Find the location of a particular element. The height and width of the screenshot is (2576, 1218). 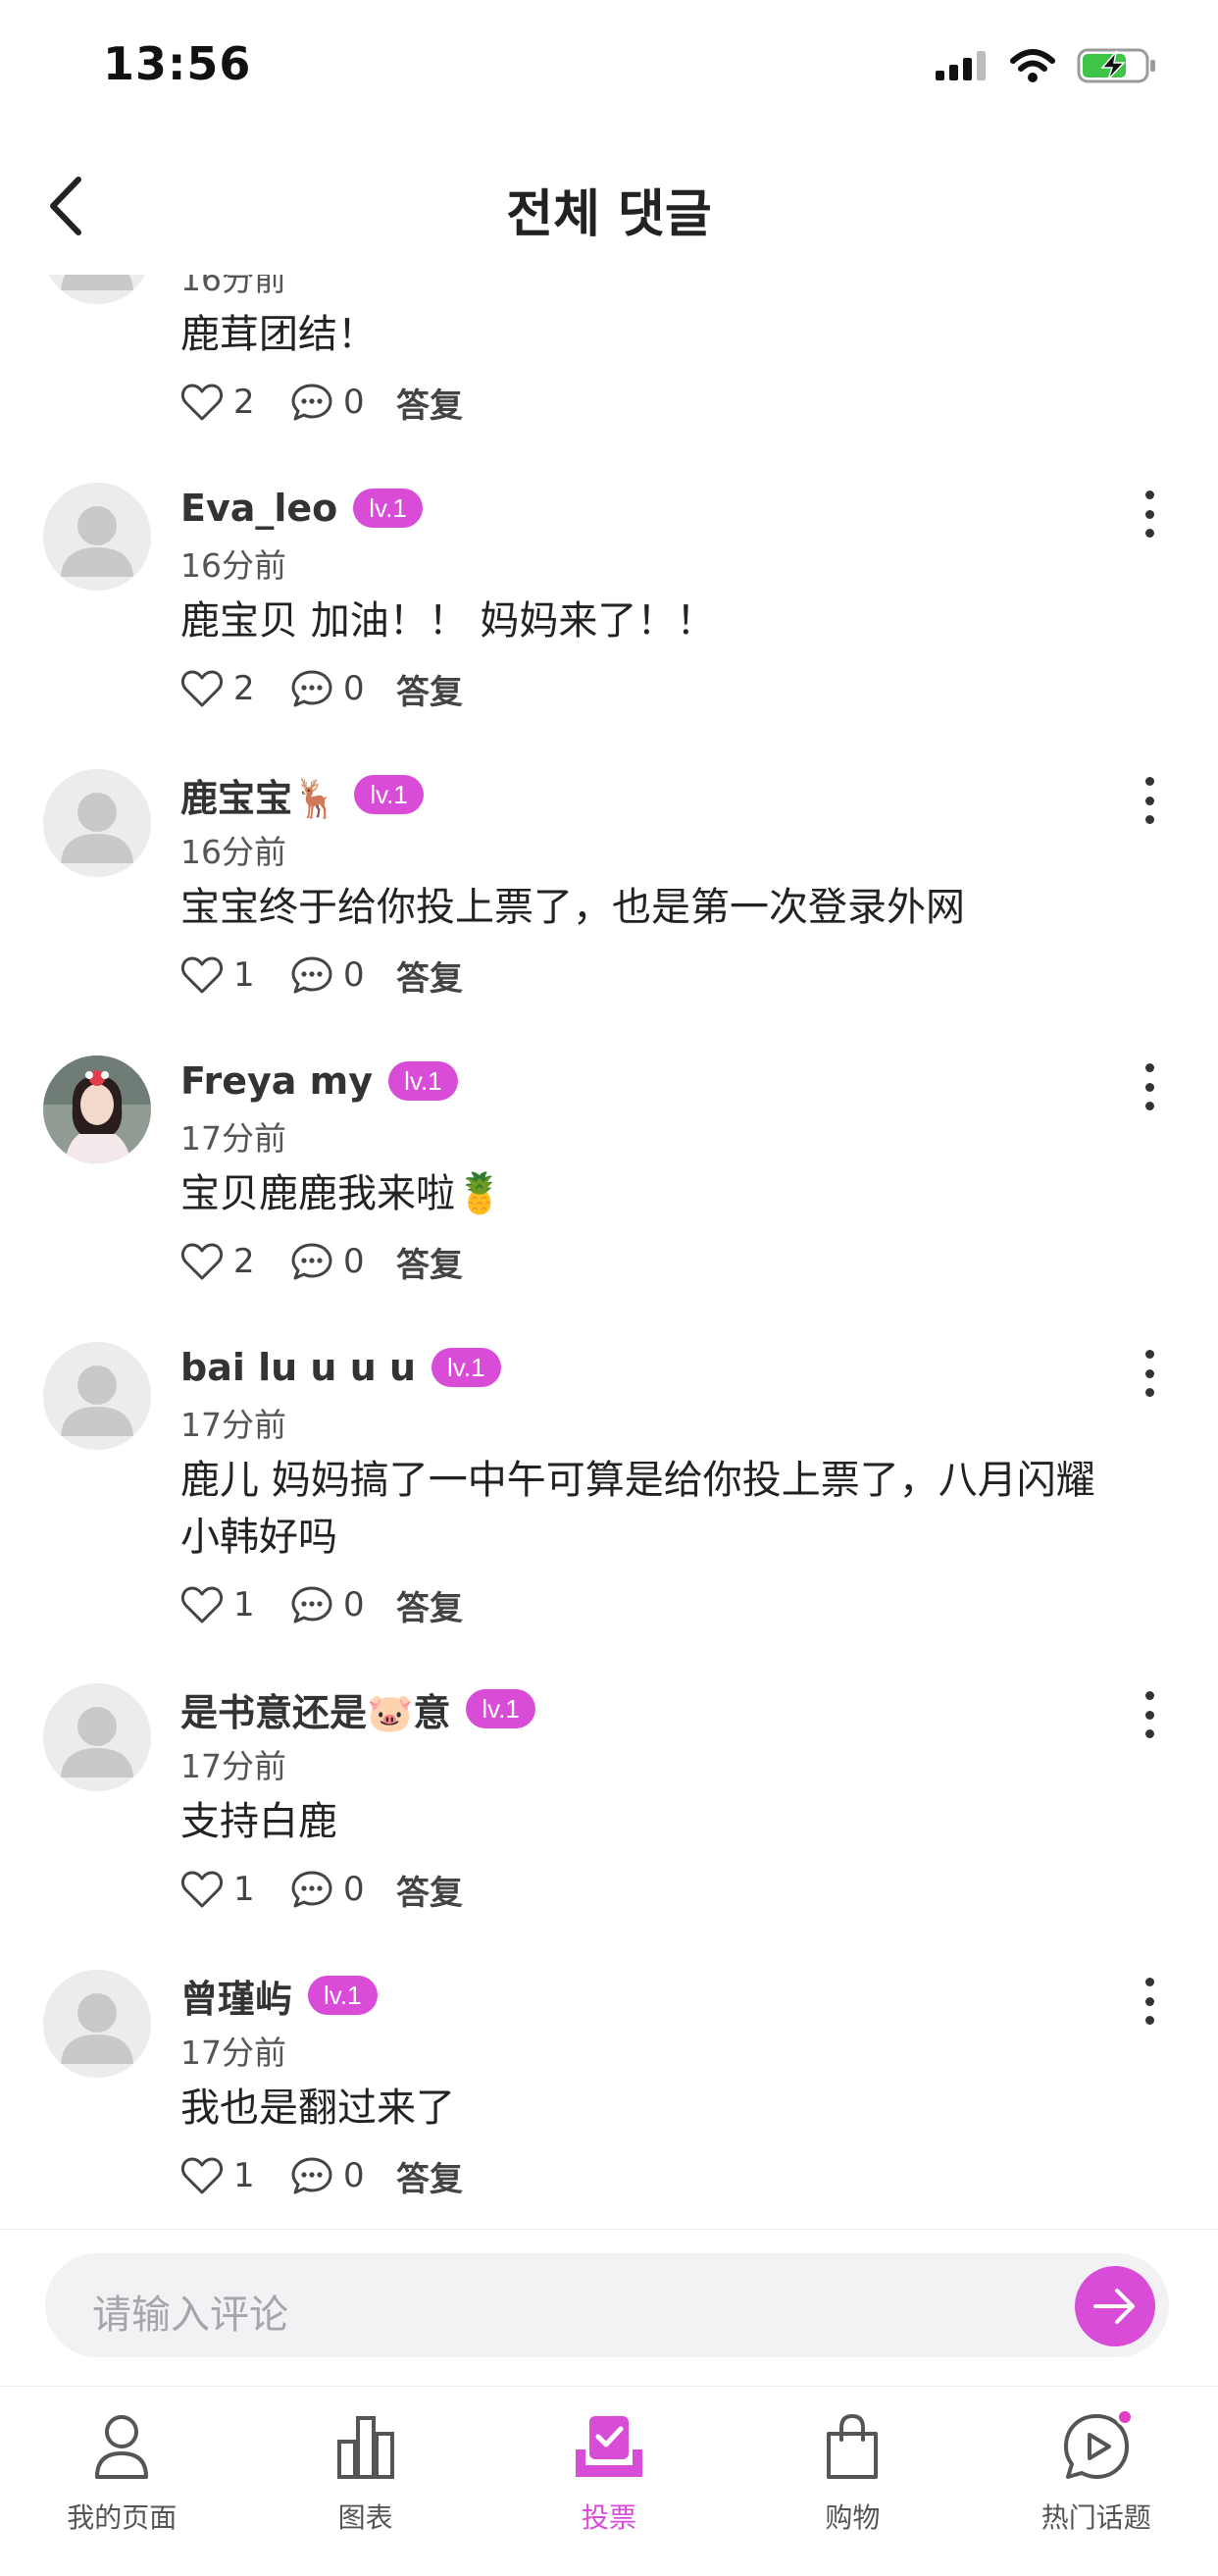

comment-input-placeholder: 请输入评论 is located at coordinates (190, 2315).